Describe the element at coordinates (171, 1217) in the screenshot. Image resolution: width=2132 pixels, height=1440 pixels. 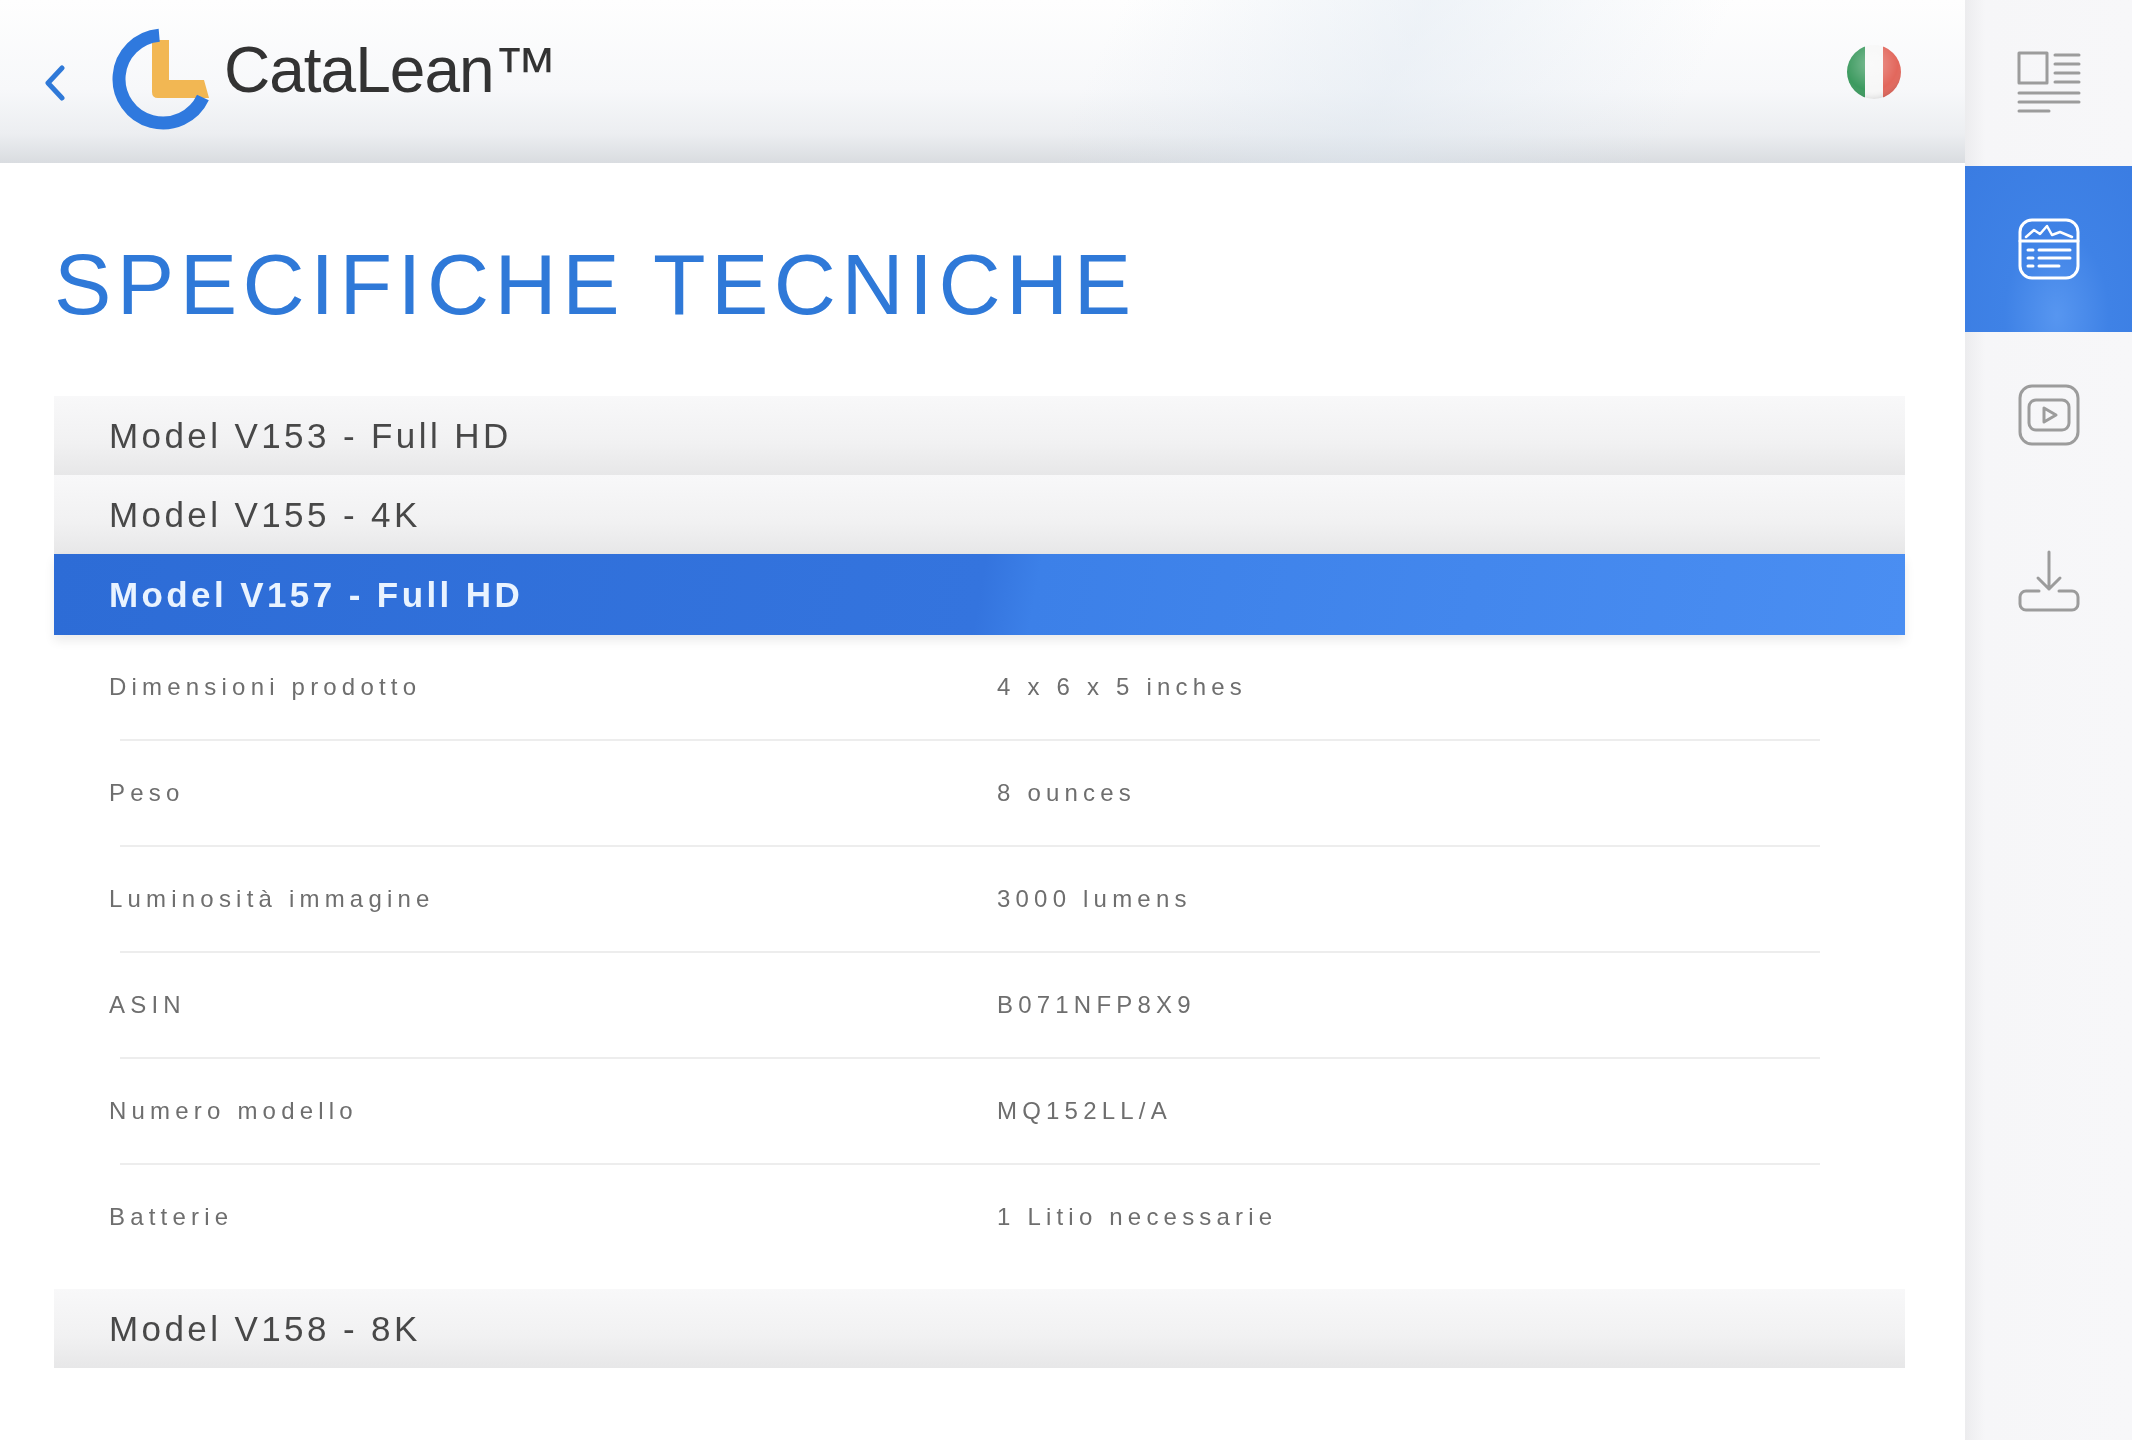
I see `spec-label: Batterie` at that location.